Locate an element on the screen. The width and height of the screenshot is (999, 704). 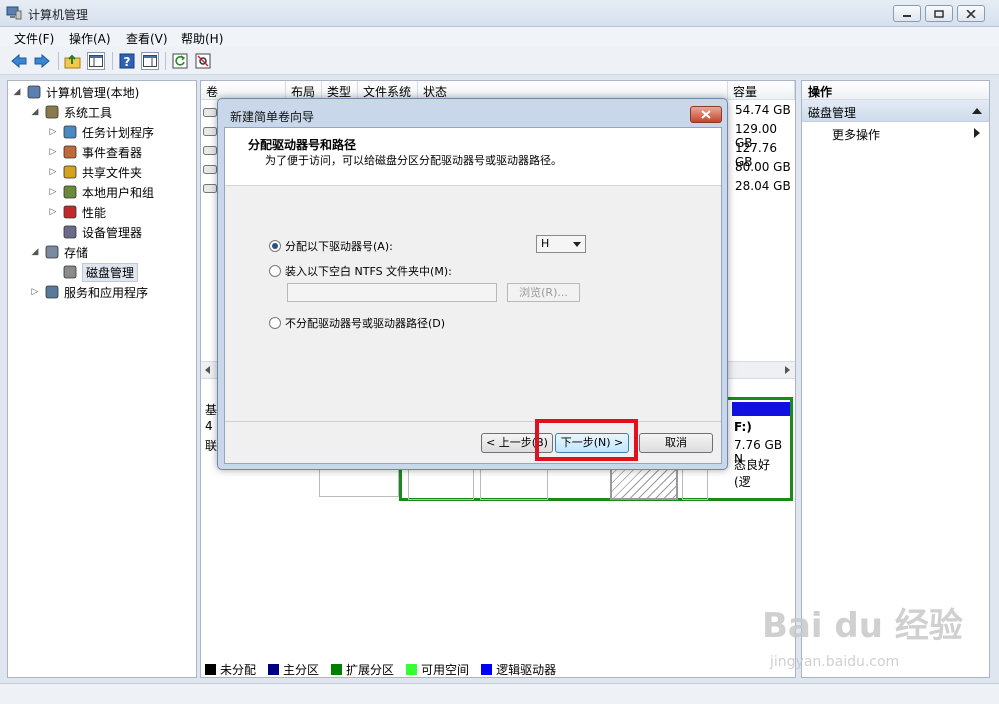
up-level-button is located at coordinates (73, 61).